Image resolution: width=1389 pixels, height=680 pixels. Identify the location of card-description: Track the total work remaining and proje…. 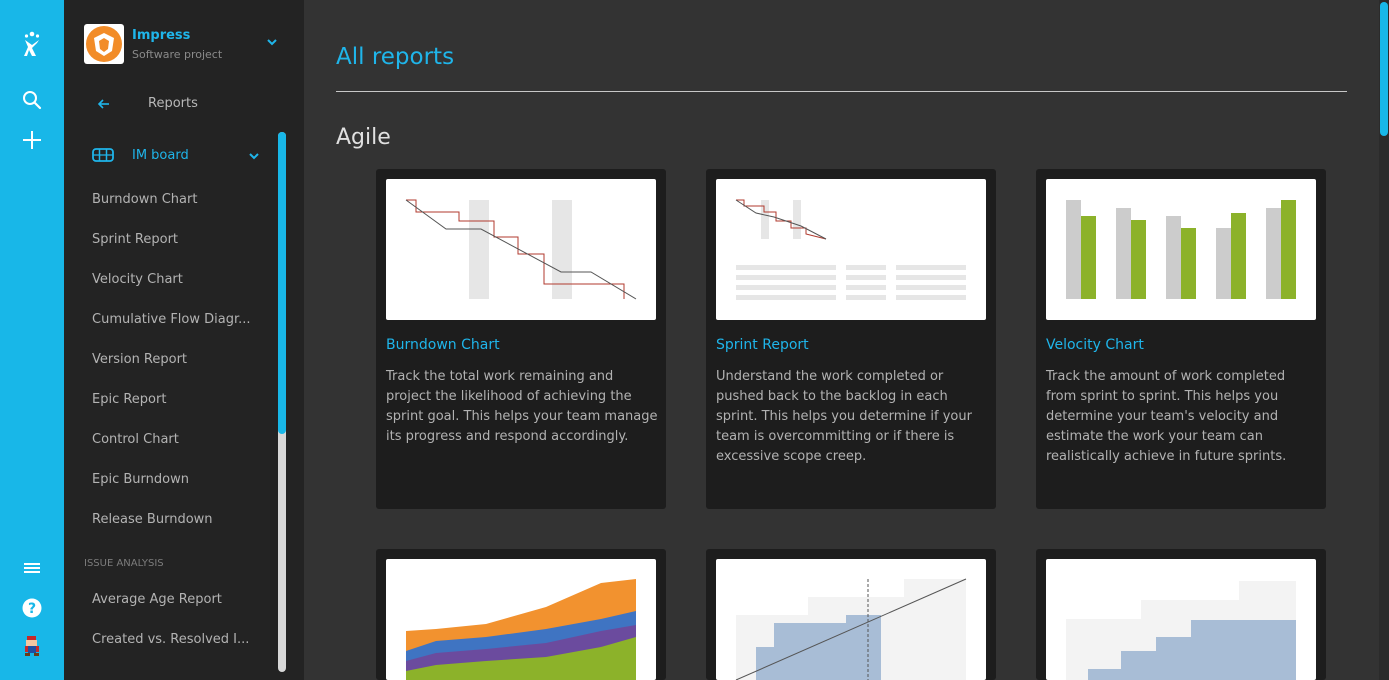
(522, 406).